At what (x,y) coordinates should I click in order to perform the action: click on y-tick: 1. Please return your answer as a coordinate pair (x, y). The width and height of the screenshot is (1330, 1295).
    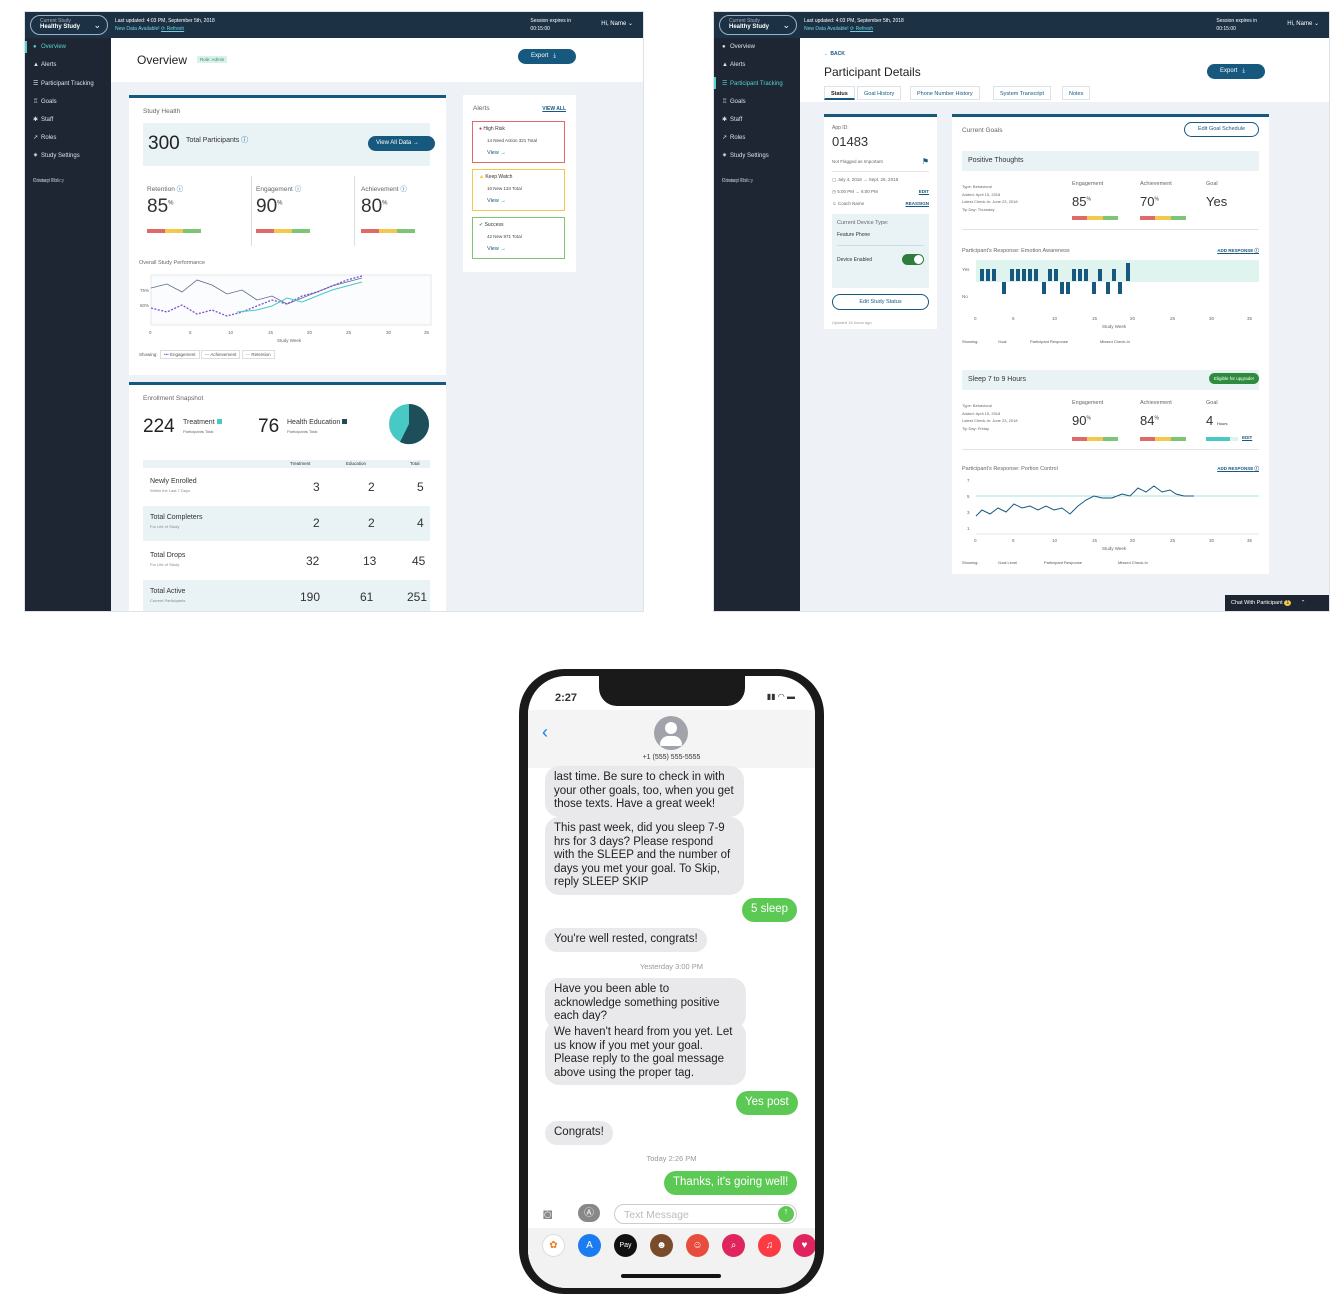
    Looking at the image, I should click on (968, 528).